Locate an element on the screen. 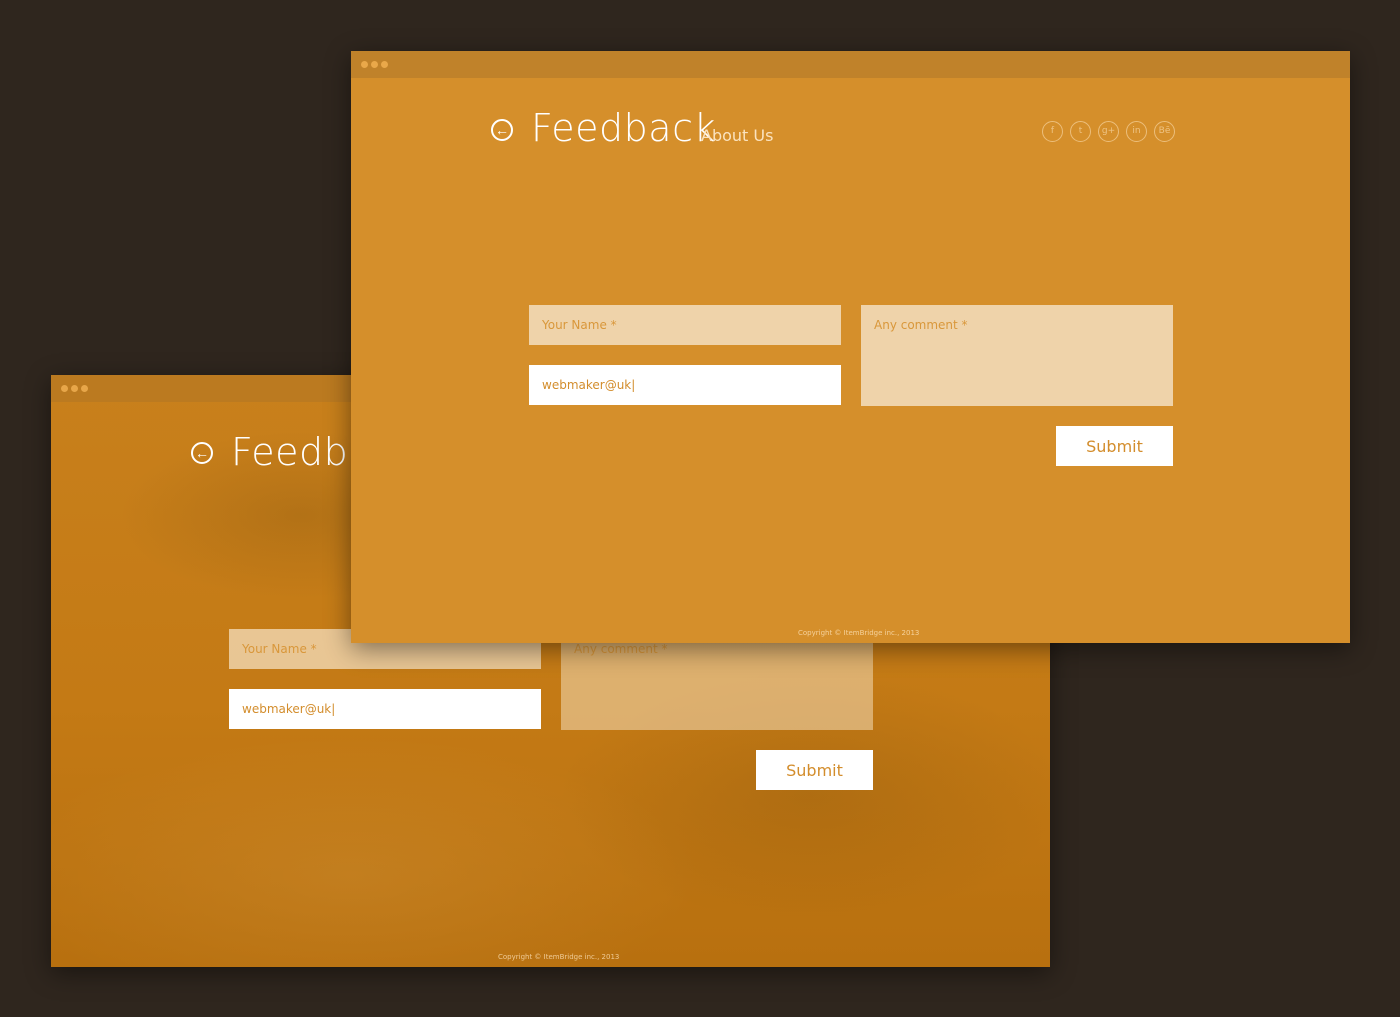 The height and width of the screenshot is (1017, 1400). page-title: Feedback is located at coordinates (623, 128).